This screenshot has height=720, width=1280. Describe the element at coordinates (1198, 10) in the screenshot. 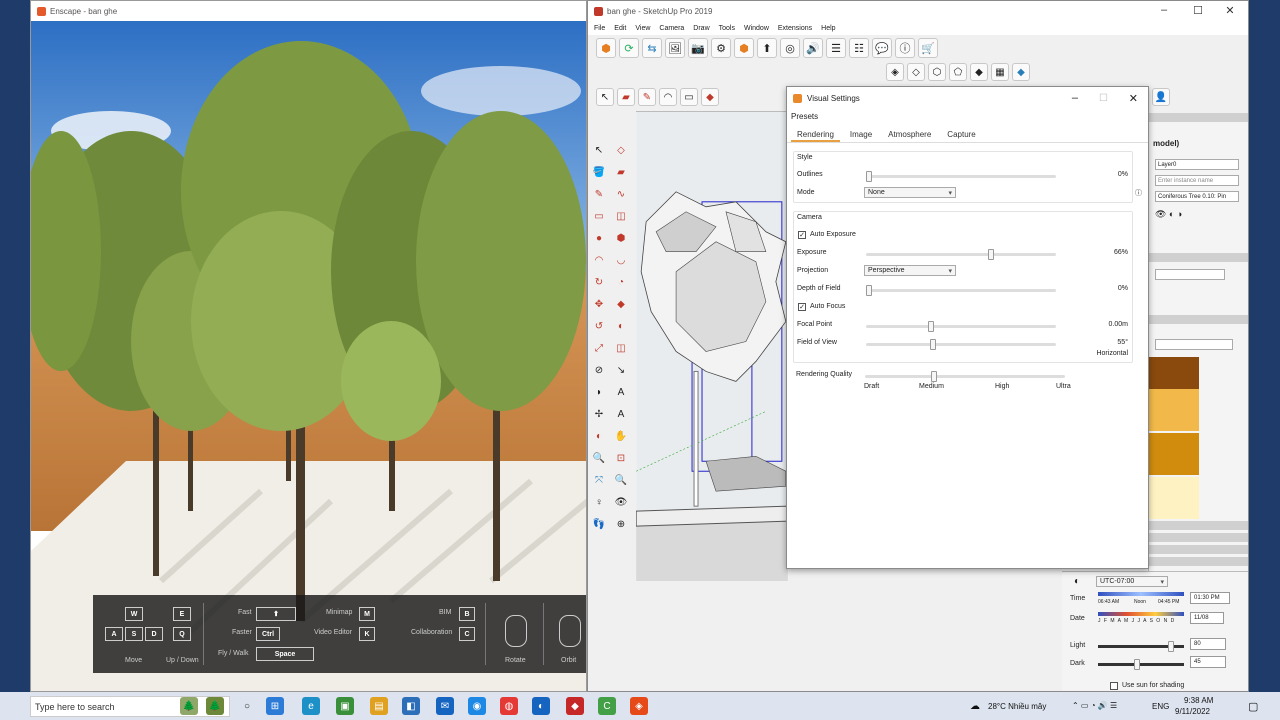

I see `maximize-icon: ☐` at that location.